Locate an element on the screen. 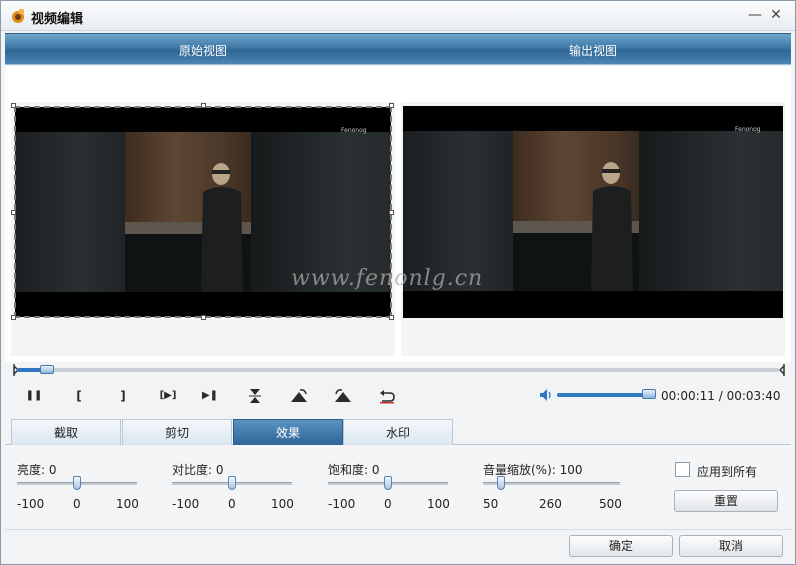  undo-icon is located at coordinates (387, 396).